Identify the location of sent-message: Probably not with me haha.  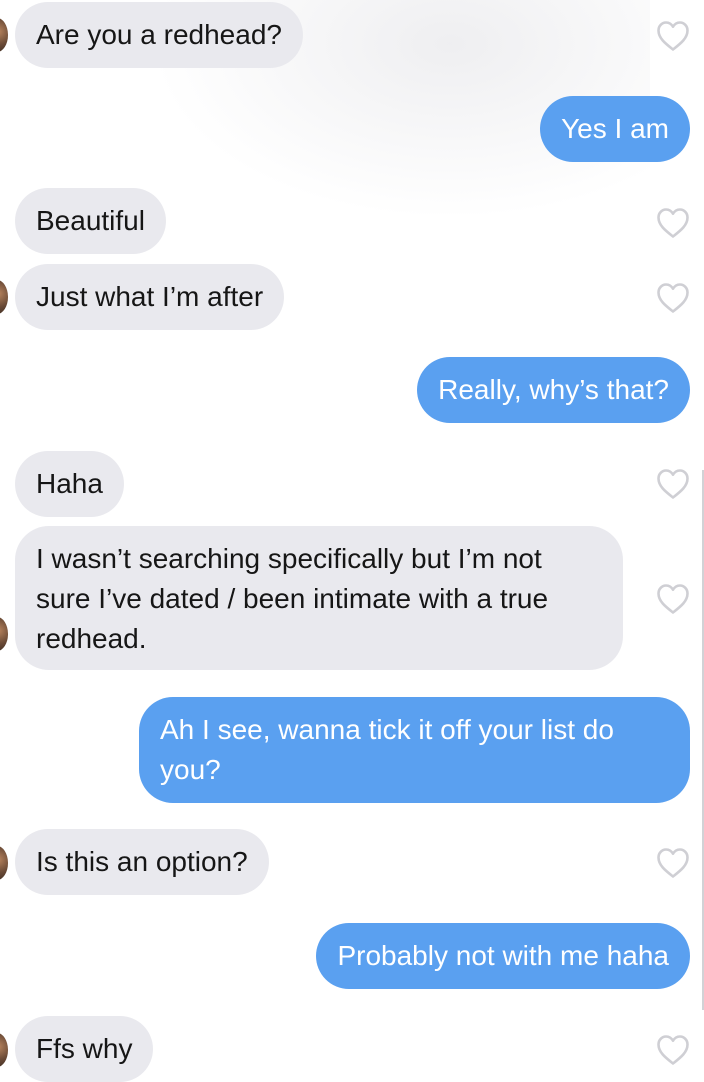
(503, 956).